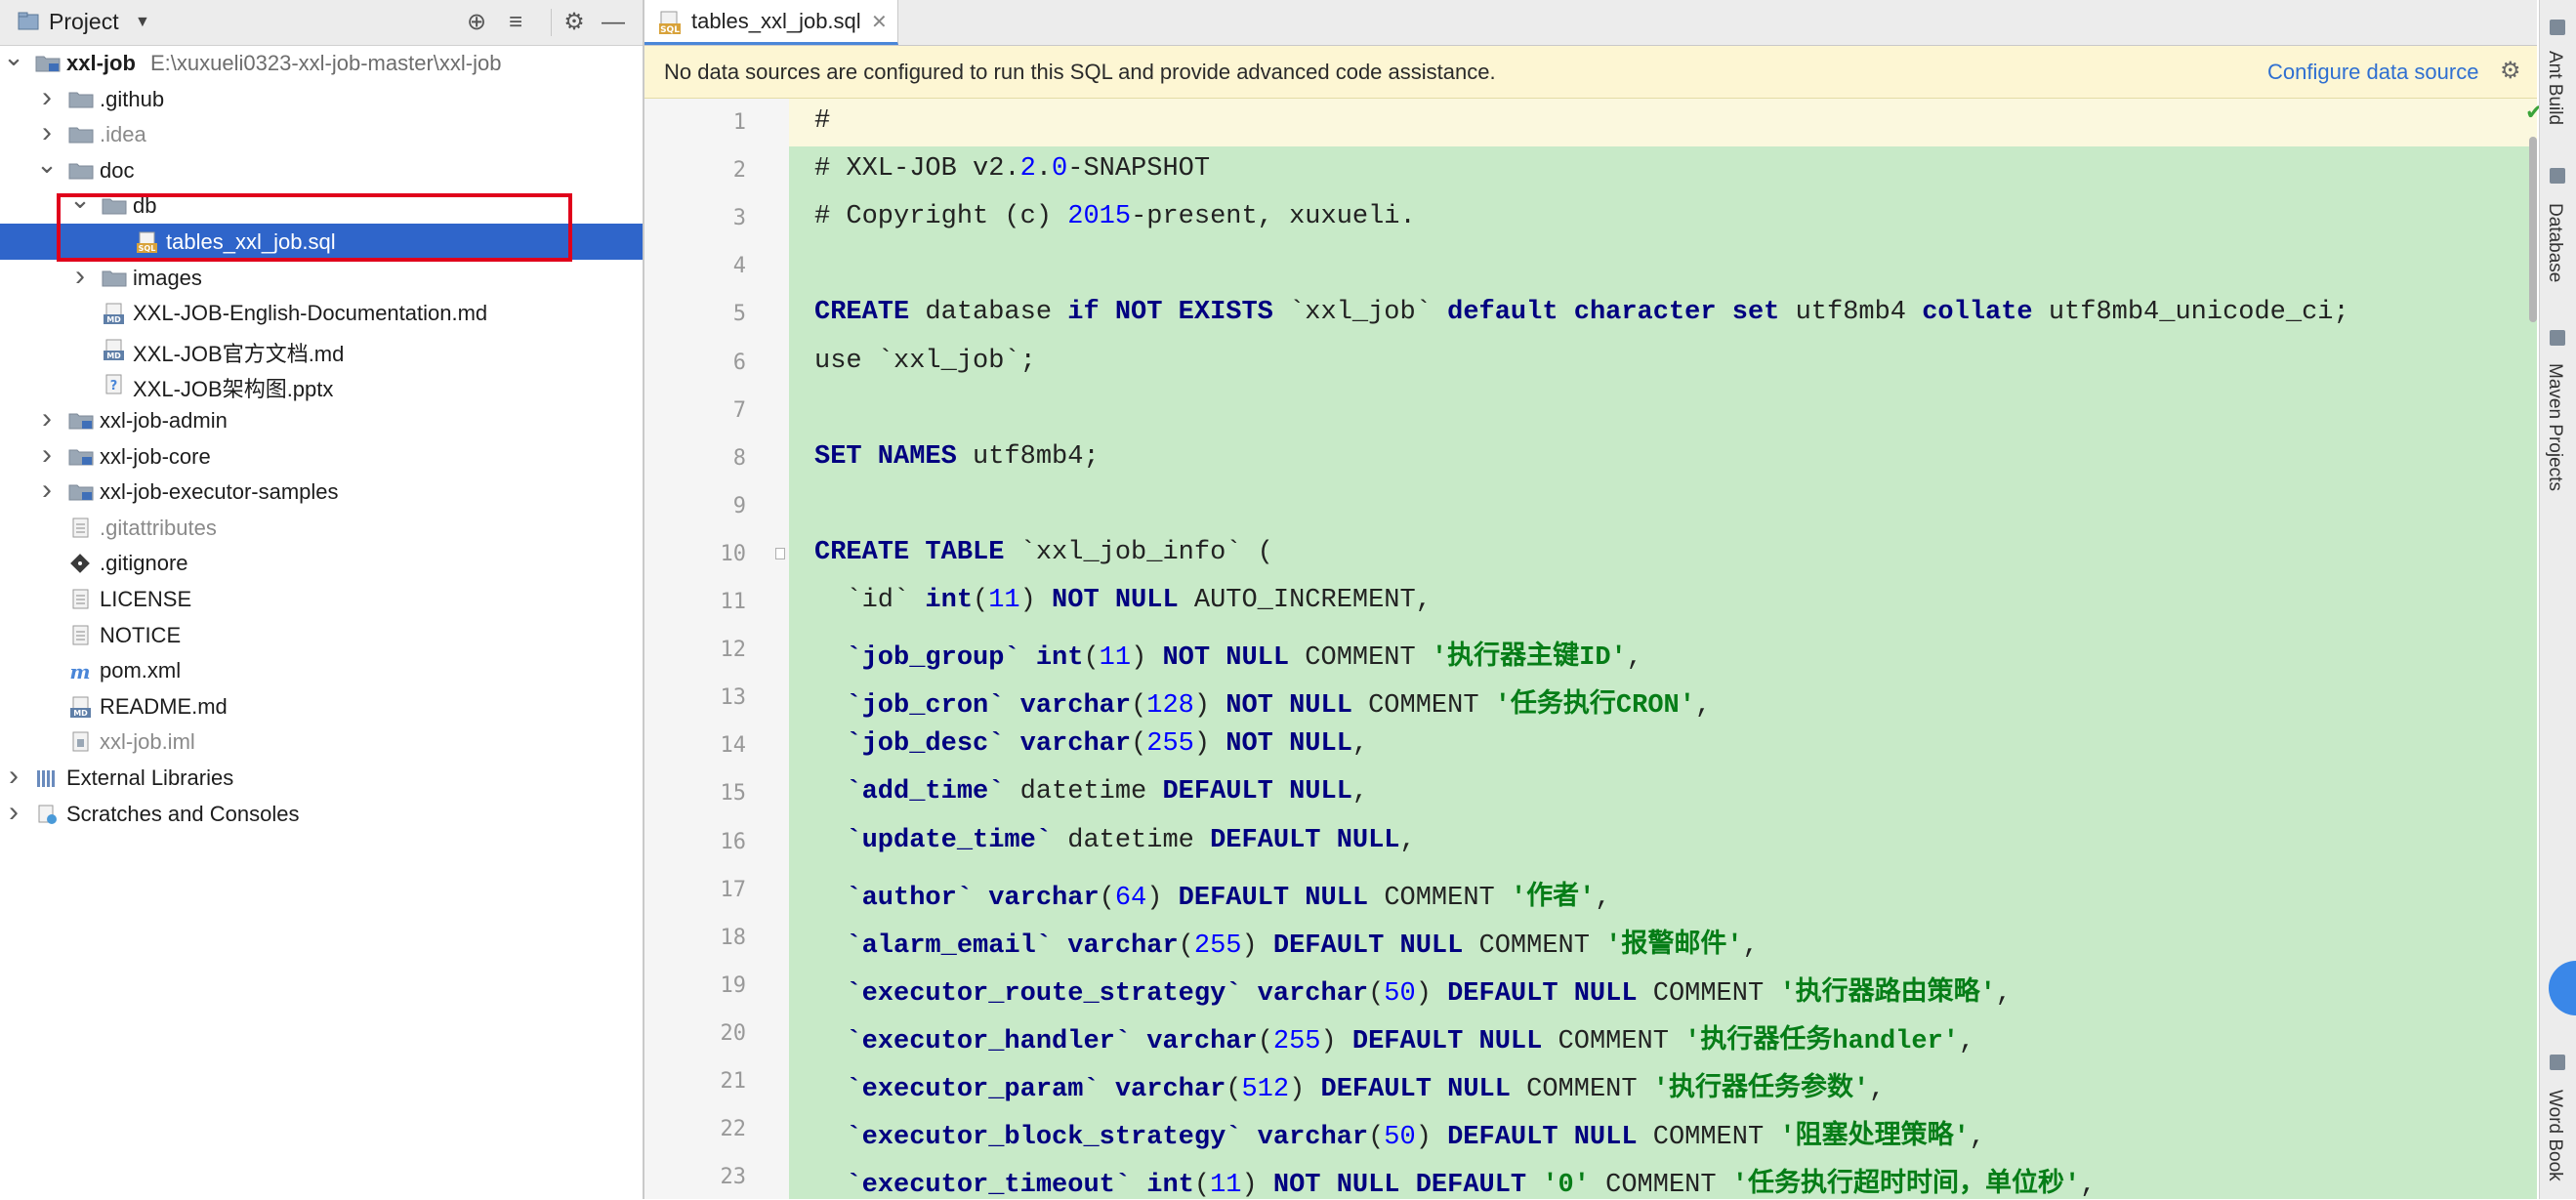  What do you see at coordinates (322, 278) in the screenshot?
I see `tree-item-images: › images` at bounding box center [322, 278].